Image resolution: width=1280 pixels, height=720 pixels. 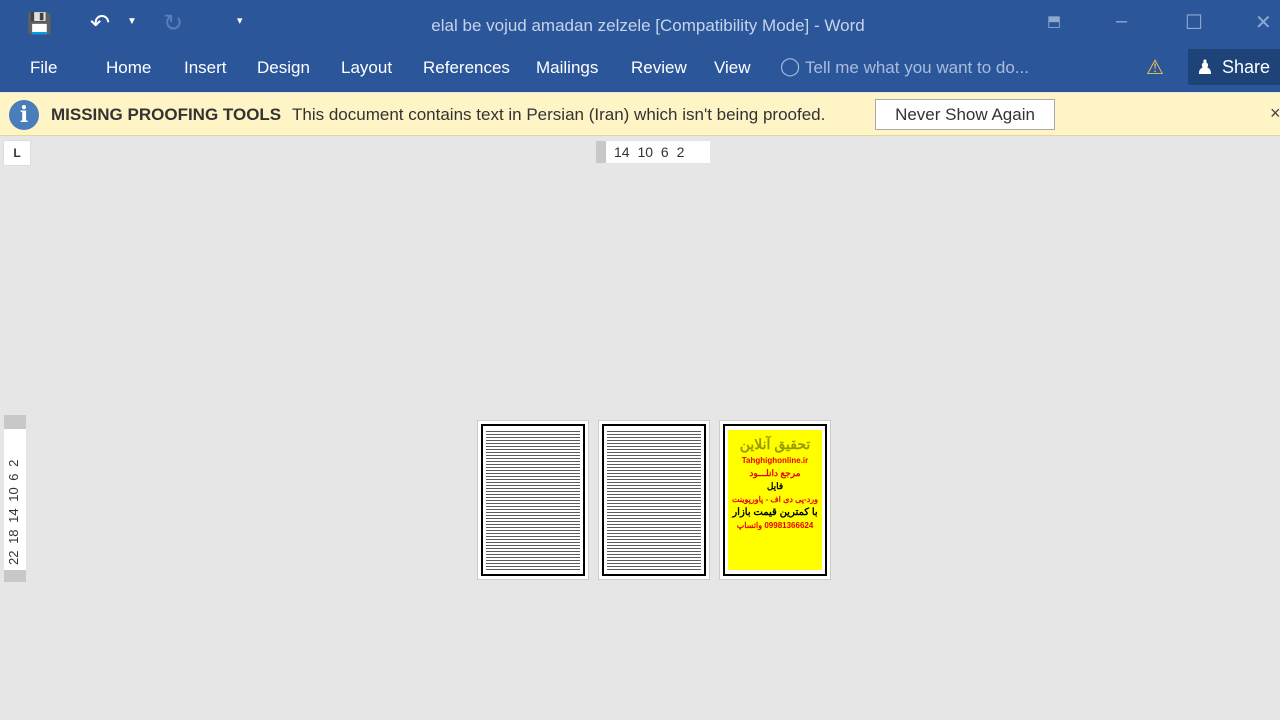 I want to click on tab-references: References, so click(x=466, y=68).